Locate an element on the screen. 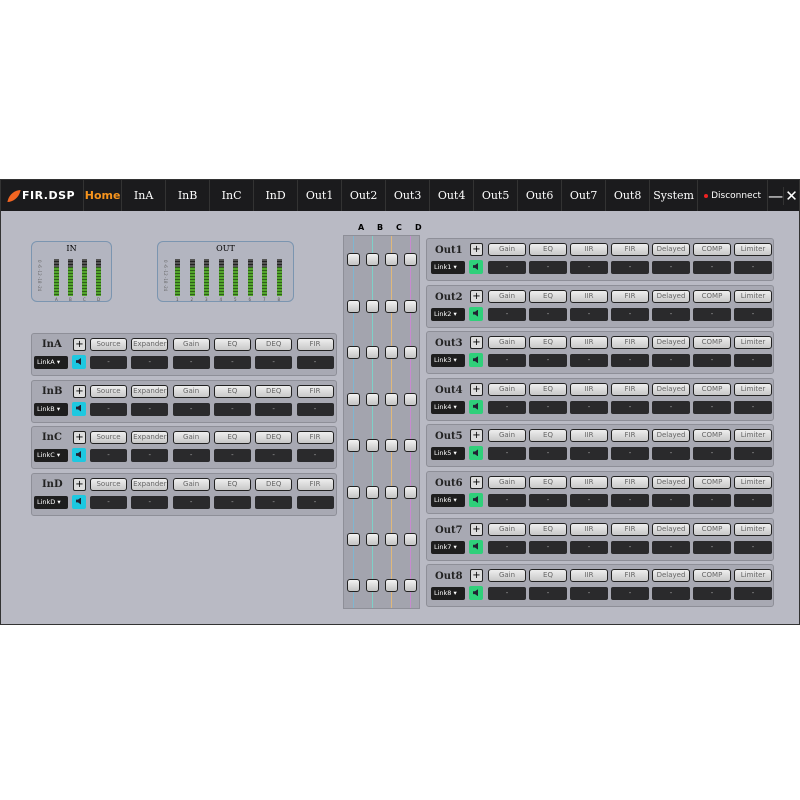 This screenshot has width=800, height=800. tab-out1: Out1 is located at coordinates (320, 195).